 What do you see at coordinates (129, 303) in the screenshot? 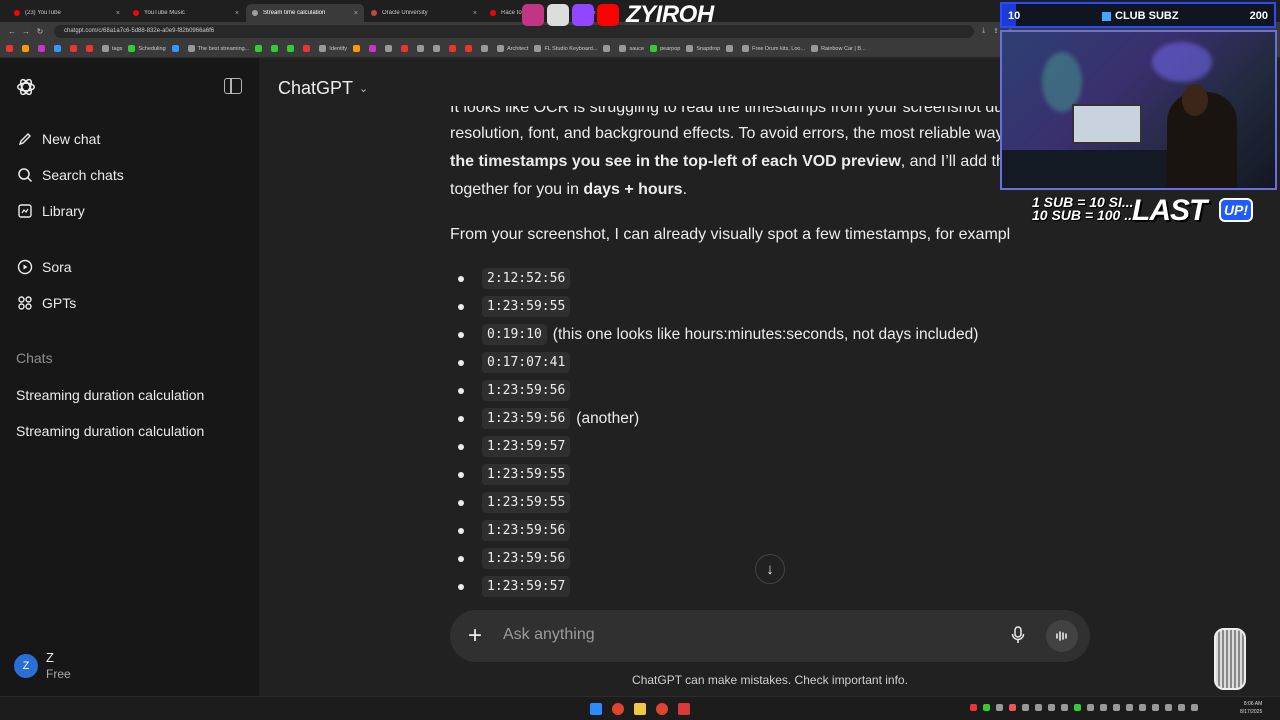
I see `sidebar-item-gpts: GPTs` at bounding box center [129, 303].